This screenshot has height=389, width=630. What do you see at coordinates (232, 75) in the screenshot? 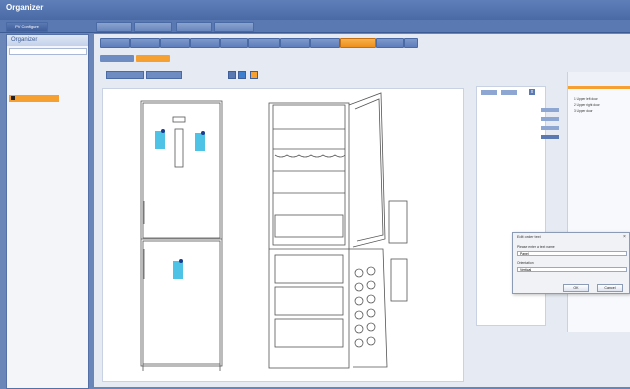
I see `view-icon` at bounding box center [232, 75].